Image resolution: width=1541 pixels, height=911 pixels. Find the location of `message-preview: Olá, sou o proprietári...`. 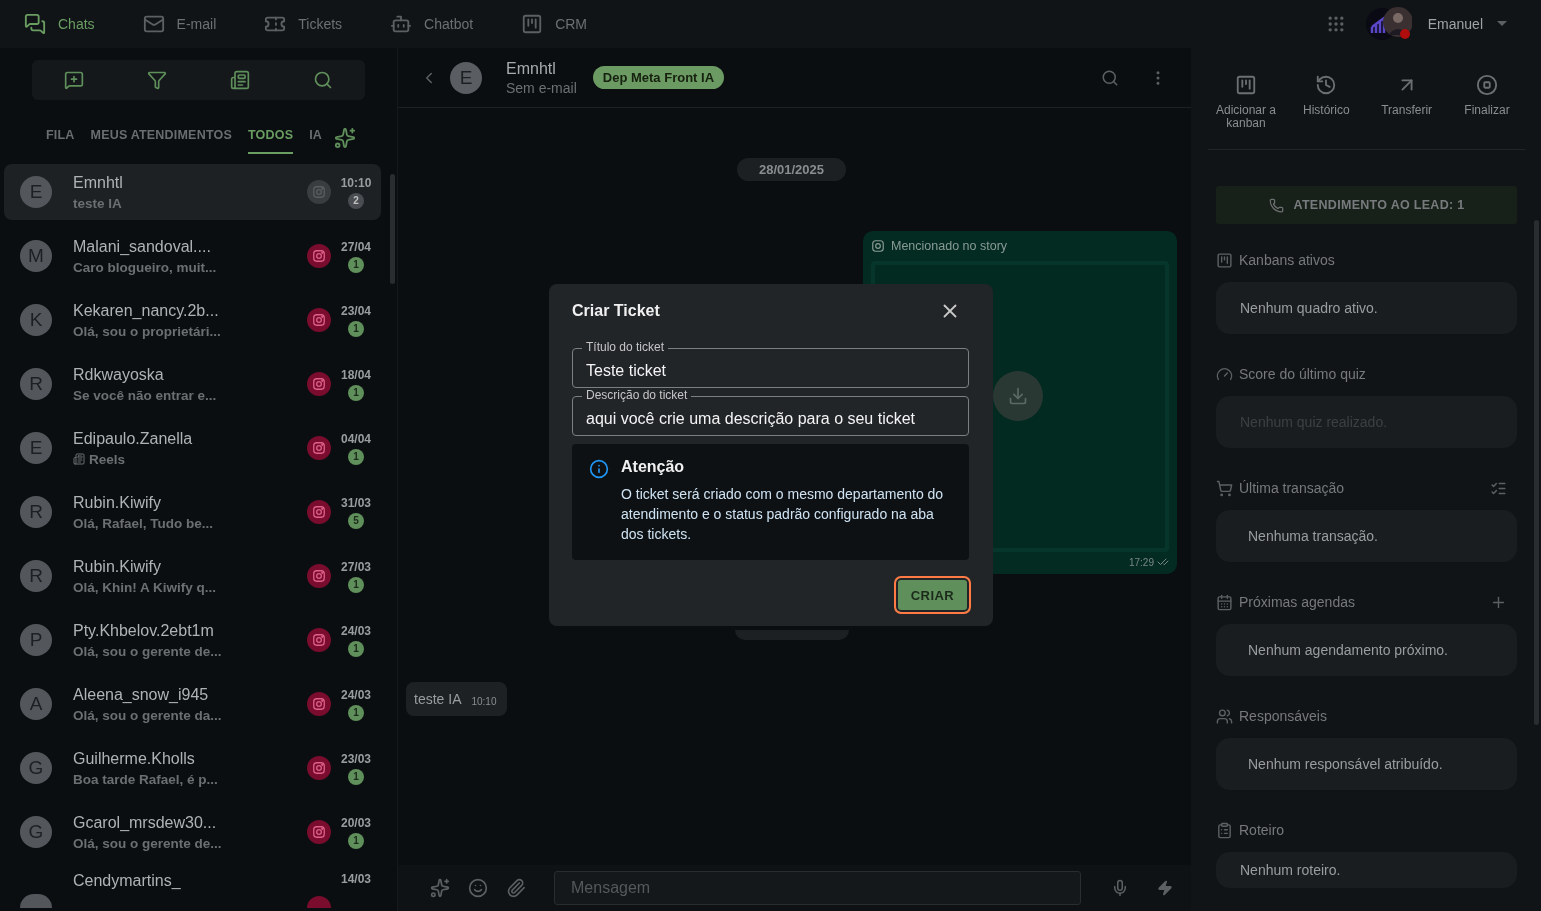

message-preview: Olá, sou o proprietári... is located at coordinates (147, 331).